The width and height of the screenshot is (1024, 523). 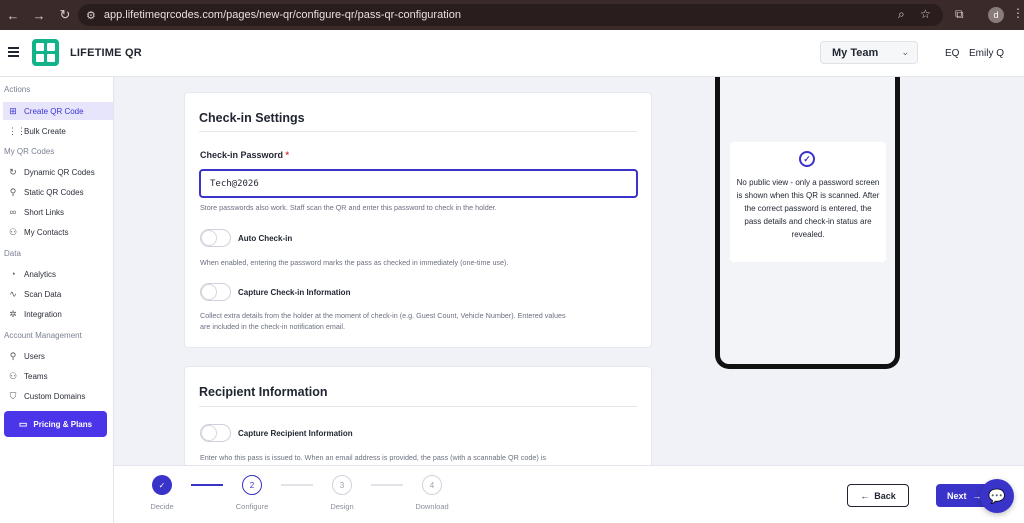 I want to click on back-button-label: Back, so click(x=885, y=495).